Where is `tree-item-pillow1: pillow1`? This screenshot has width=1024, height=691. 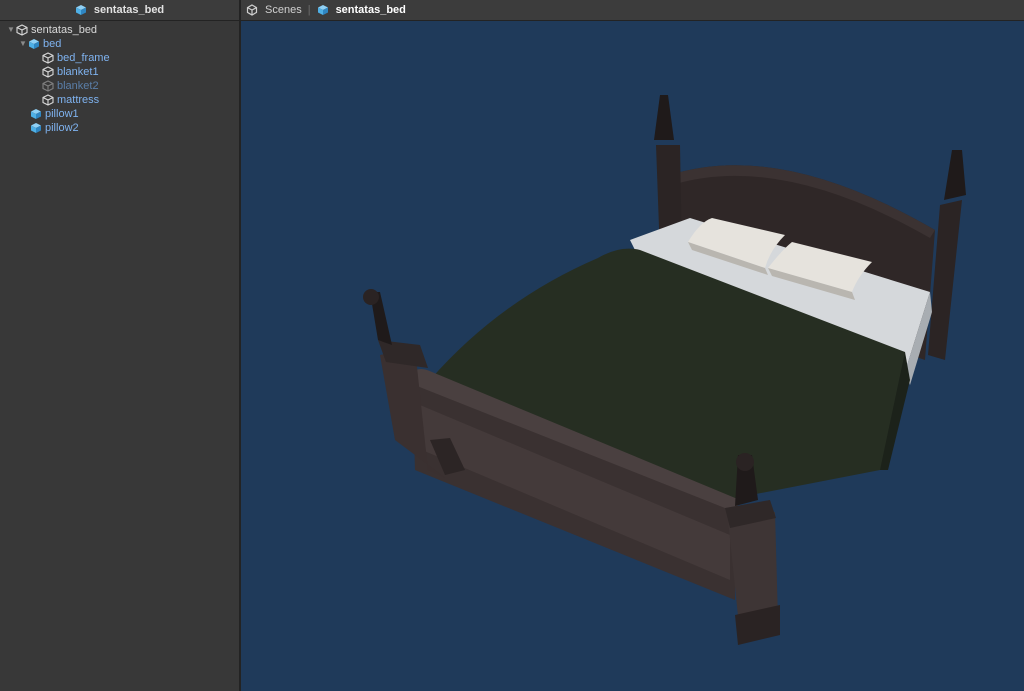
tree-item-pillow1: pillow1 is located at coordinates (119, 114).